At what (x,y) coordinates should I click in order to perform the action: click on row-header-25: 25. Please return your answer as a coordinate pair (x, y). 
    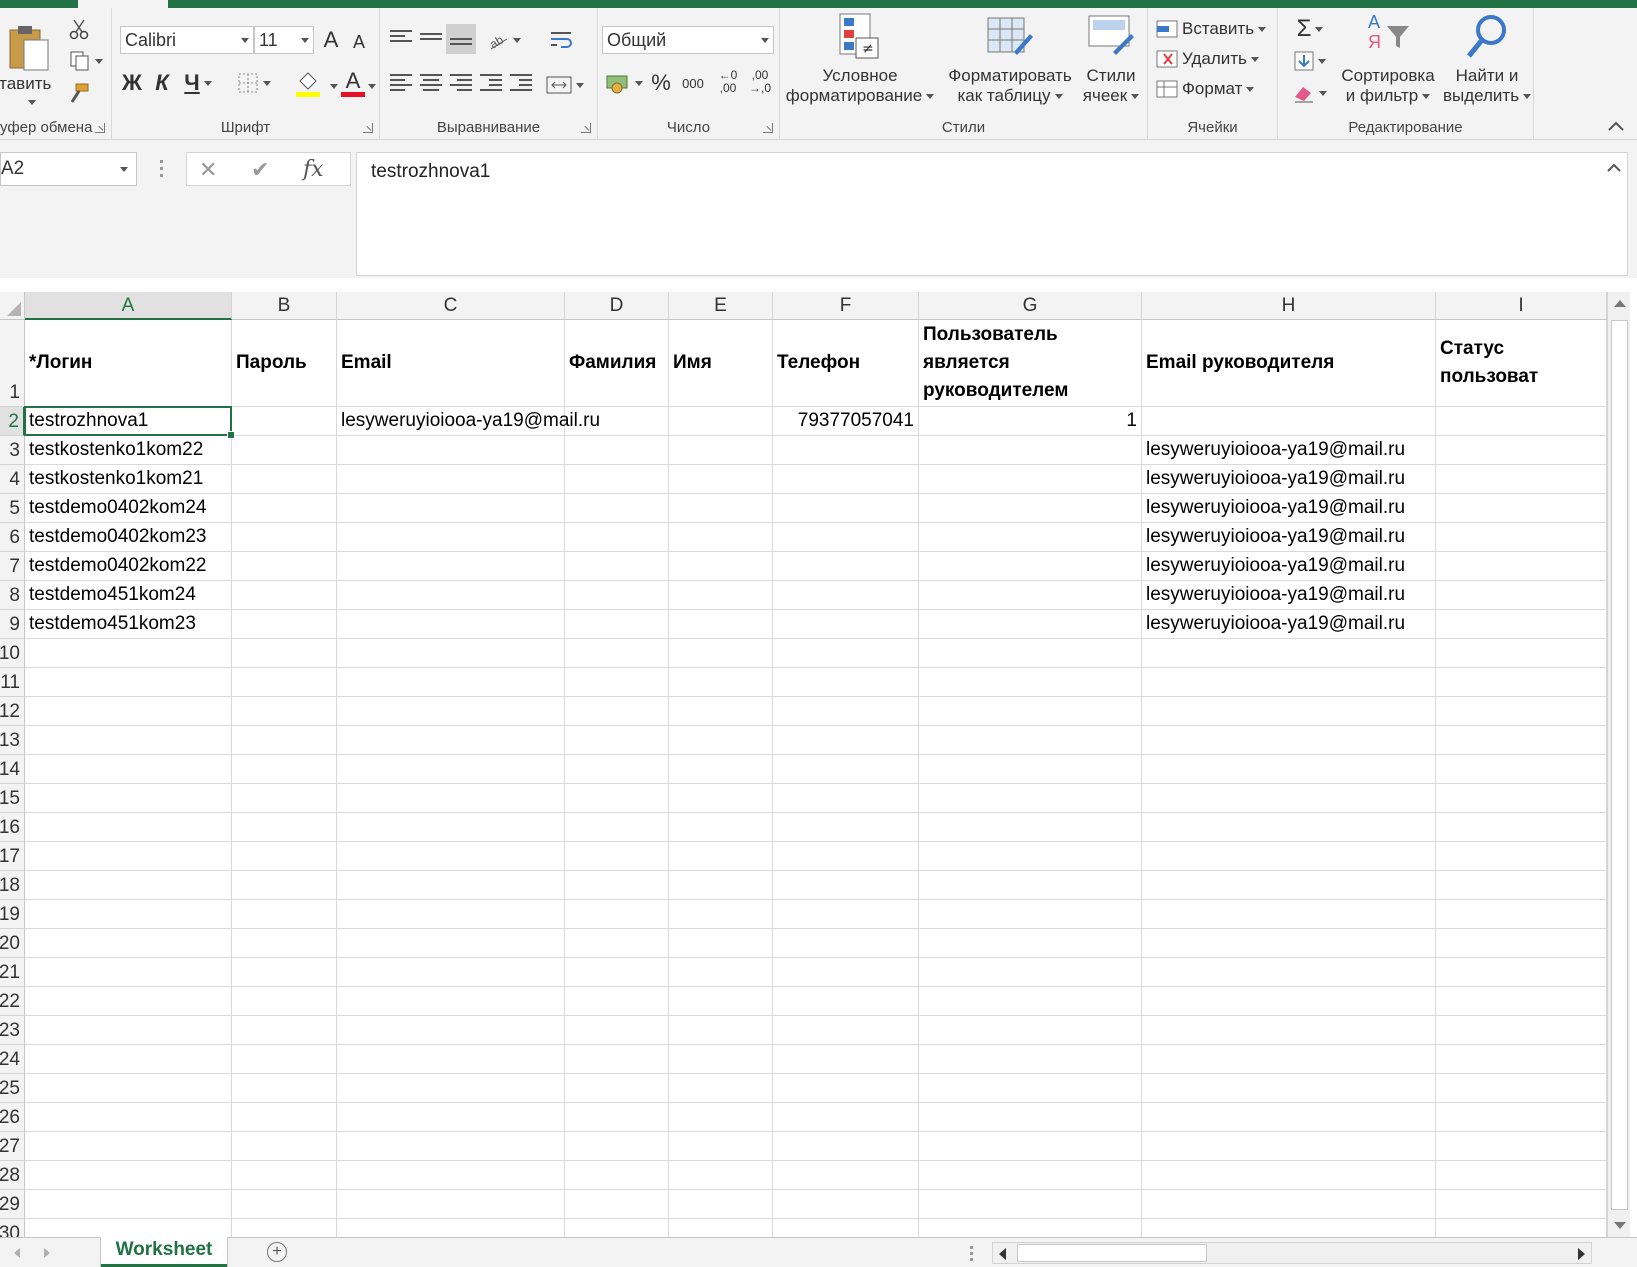
    Looking at the image, I should click on (12, 1088).